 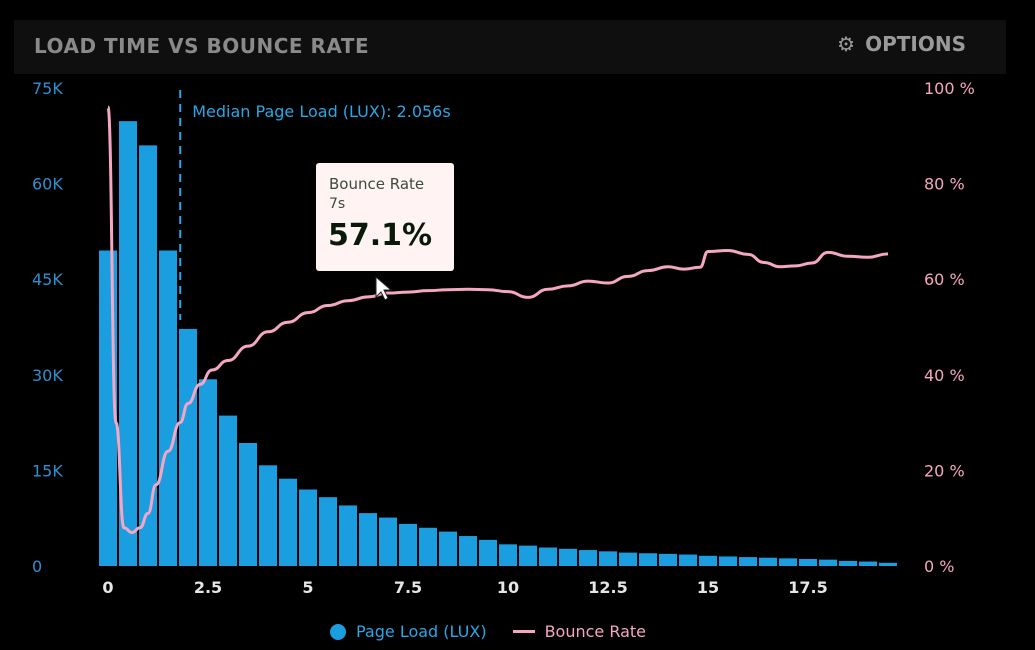 What do you see at coordinates (607, 587) in the screenshot?
I see `x-axis-tick-label: 12.5` at bounding box center [607, 587].